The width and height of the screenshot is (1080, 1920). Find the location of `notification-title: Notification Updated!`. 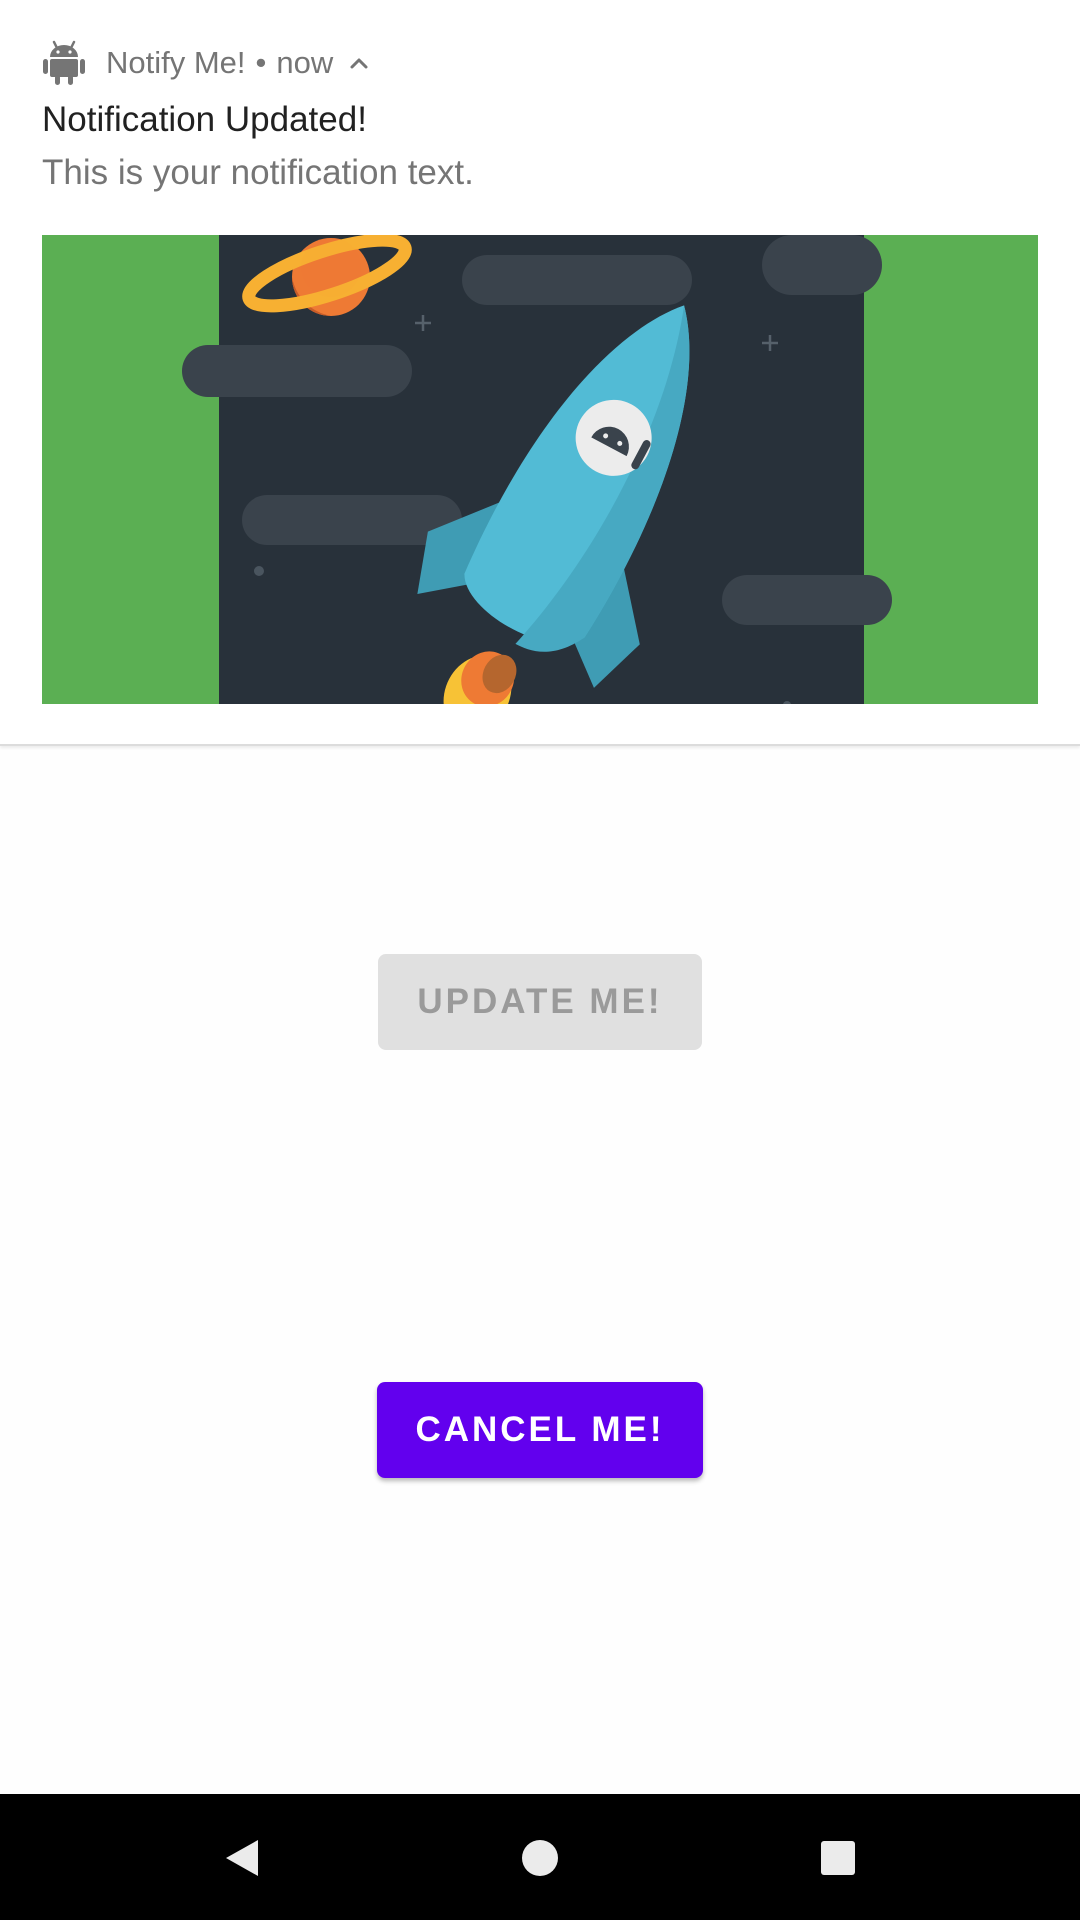

notification-title: Notification Updated! is located at coordinates (204, 119).